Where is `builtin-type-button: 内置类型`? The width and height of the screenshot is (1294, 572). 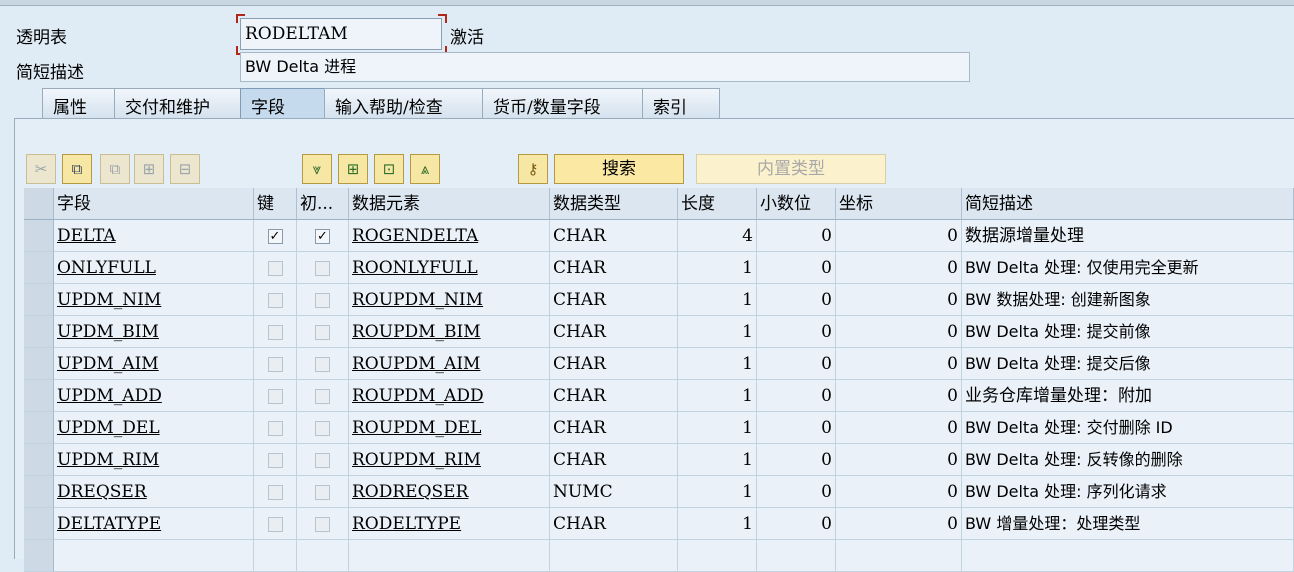 builtin-type-button: 内置类型 is located at coordinates (791, 169).